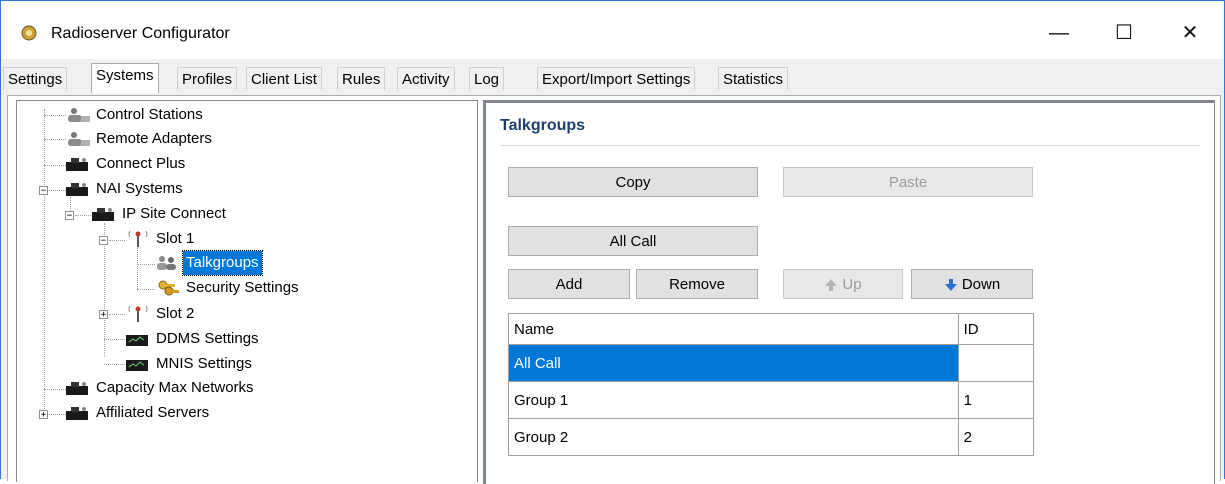 This screenshot has height=484, width=1225. What do you see at coordinates (141, 163) in the screenshot?
I see `tree-item-label: Connect Plus` at bounding box center [141, 163].